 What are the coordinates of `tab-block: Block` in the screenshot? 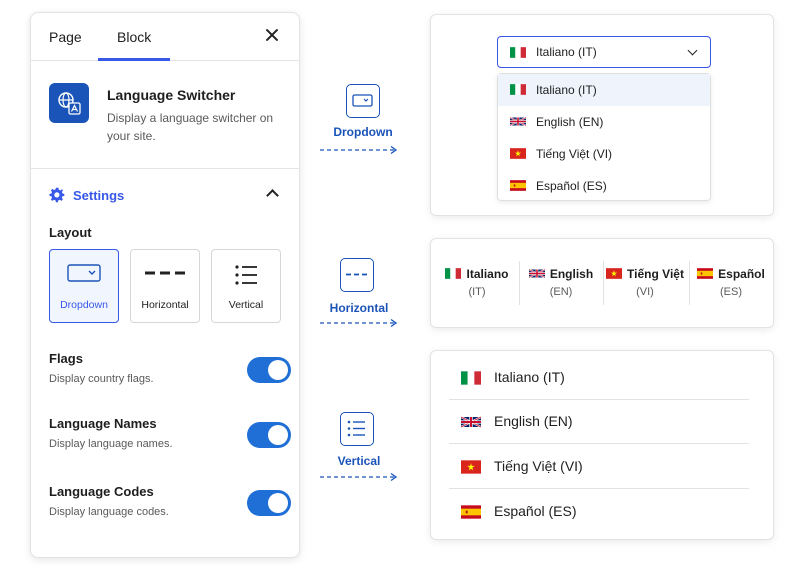 It's located at (134, 37).